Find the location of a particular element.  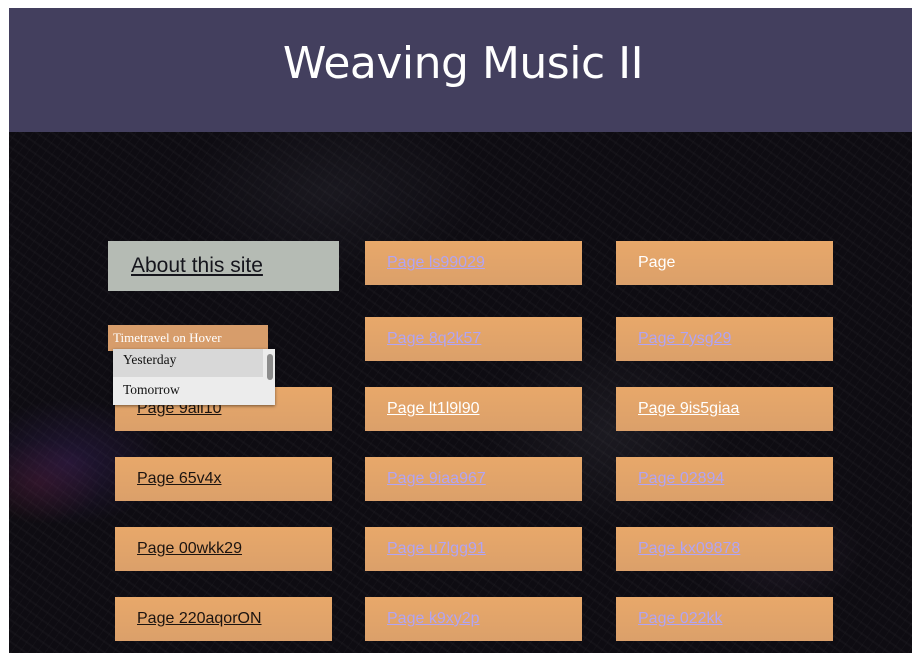

page-link: Page 65v4x is located at coordinates (223, 479).